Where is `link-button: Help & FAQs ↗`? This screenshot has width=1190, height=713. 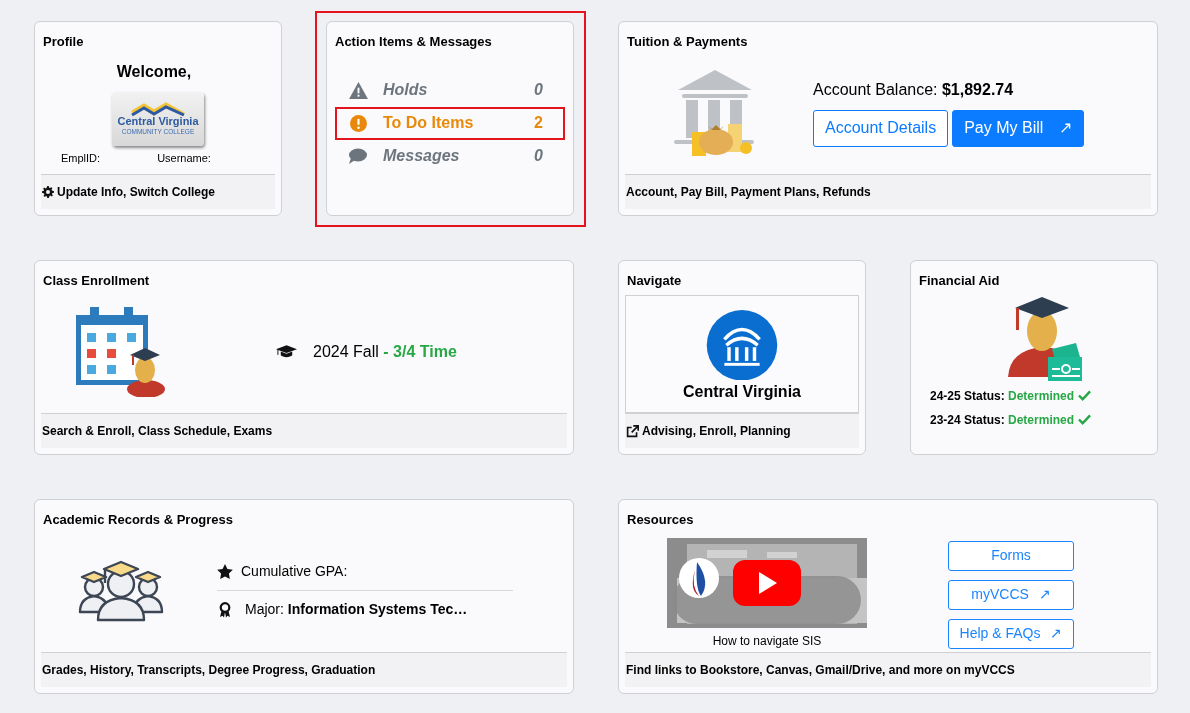
link-button: Help & FAQs ↗ is located at coordinates (1011, 633).